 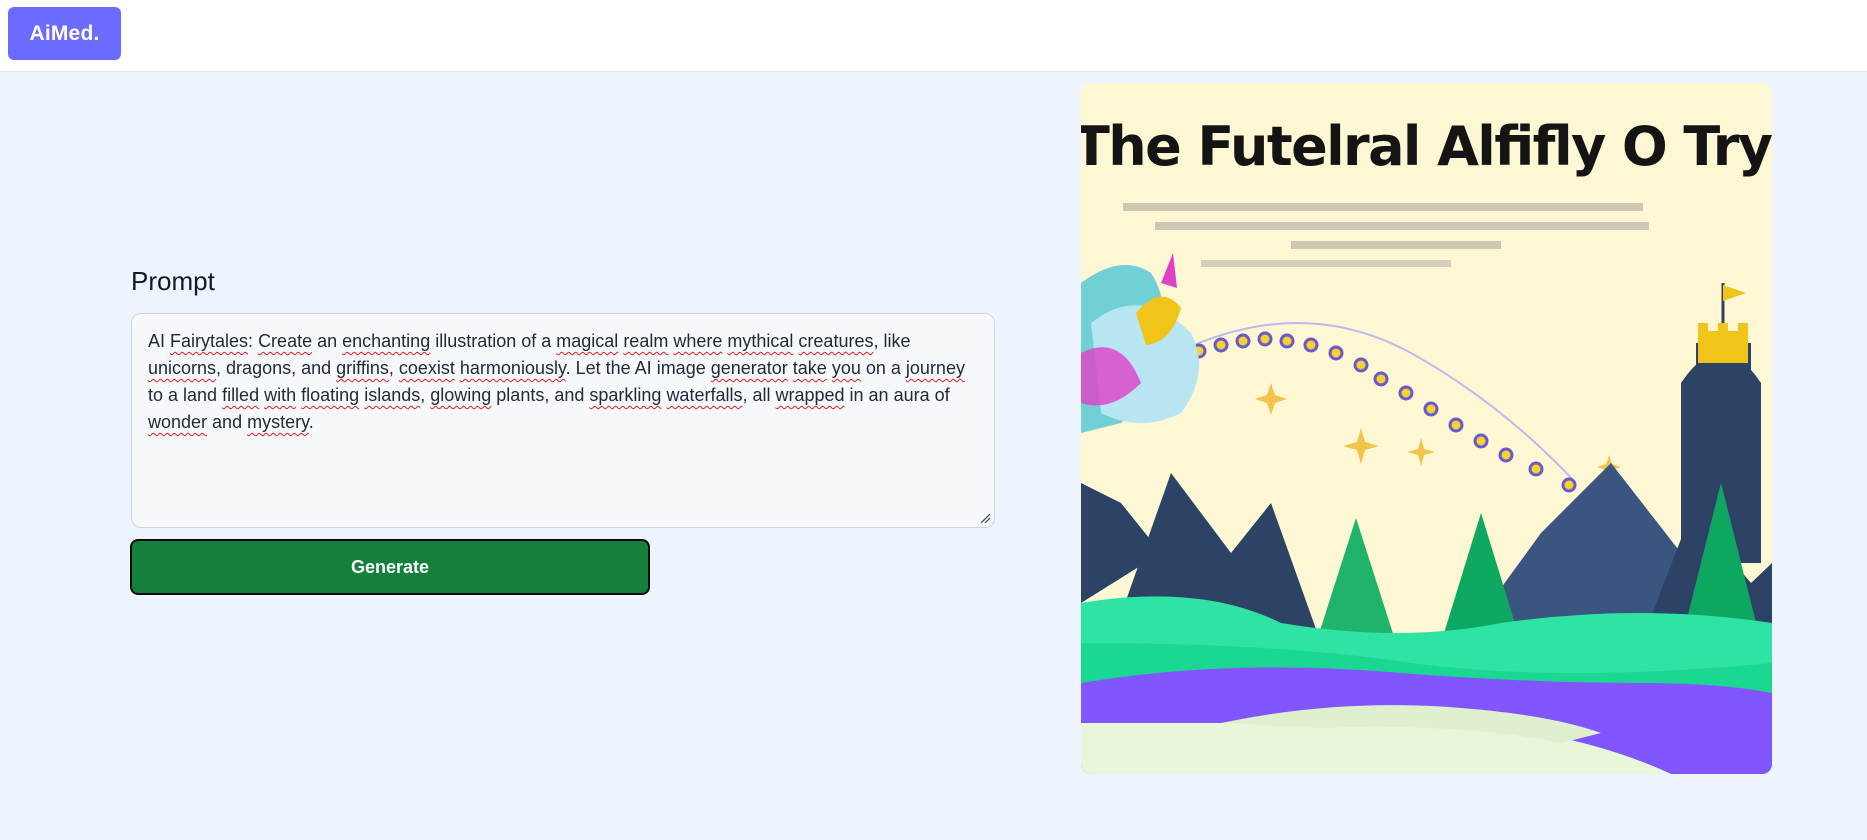 I want to click on prompt-word-misspelled: wrapped, so click(x=810, y=395).